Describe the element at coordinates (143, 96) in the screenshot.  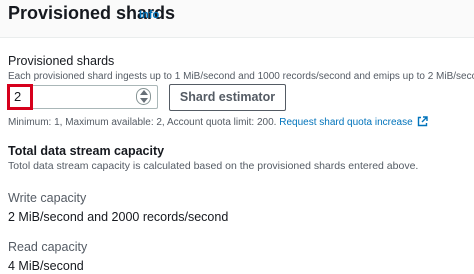
I see `stepper-up-down-icon` at that location.